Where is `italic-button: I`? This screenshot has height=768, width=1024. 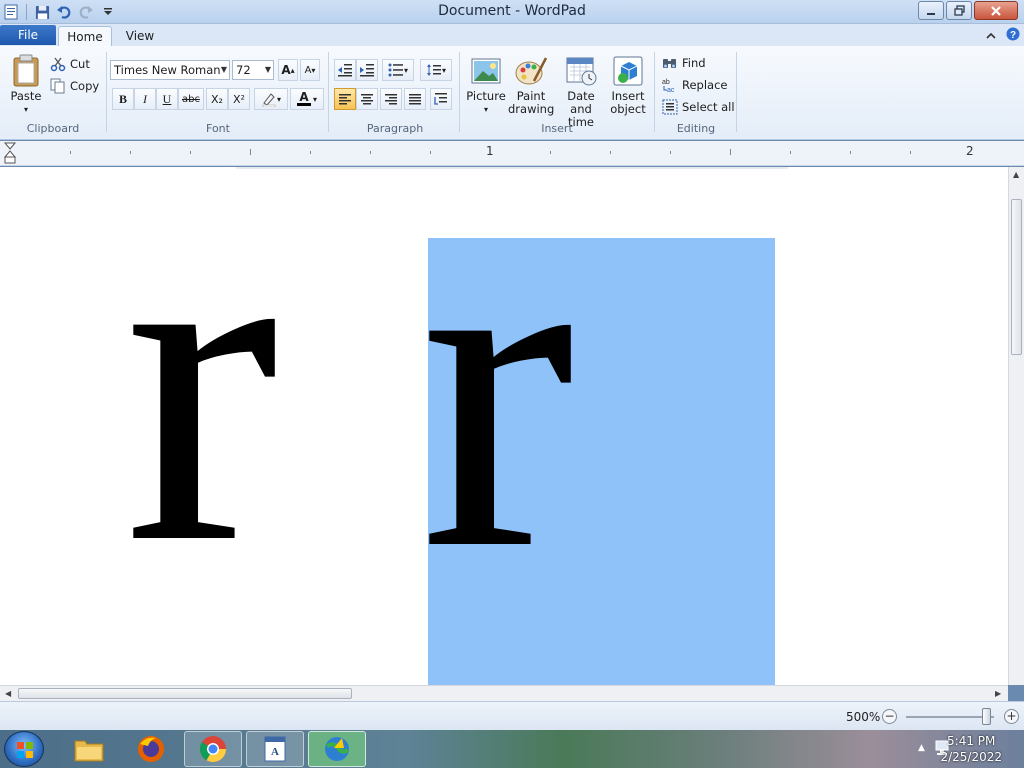
italic-button: I is located at coordinates (145, 99).